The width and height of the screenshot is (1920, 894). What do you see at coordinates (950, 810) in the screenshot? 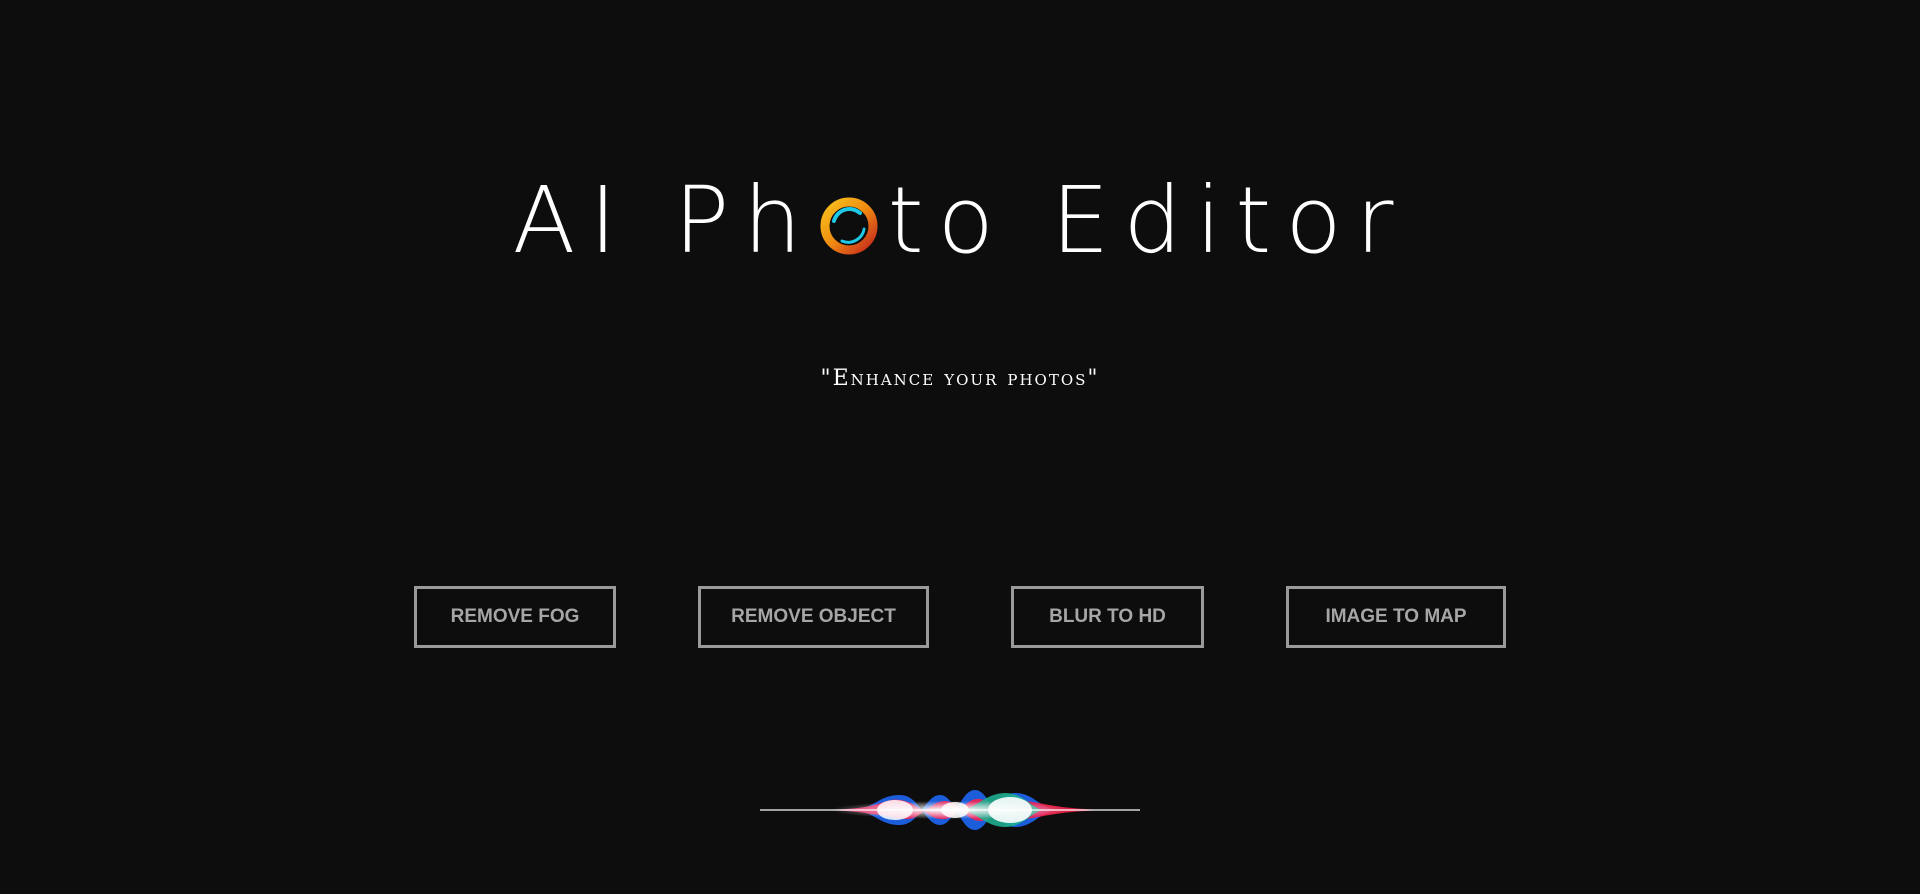
I see `voice-waveform-icon` at bounding box center [950, 810].